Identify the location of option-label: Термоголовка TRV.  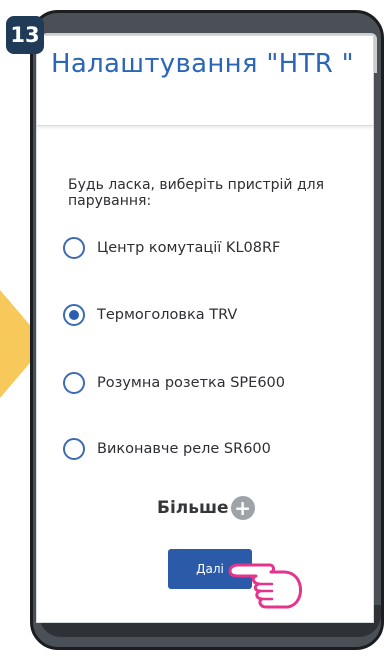
(167, 315).